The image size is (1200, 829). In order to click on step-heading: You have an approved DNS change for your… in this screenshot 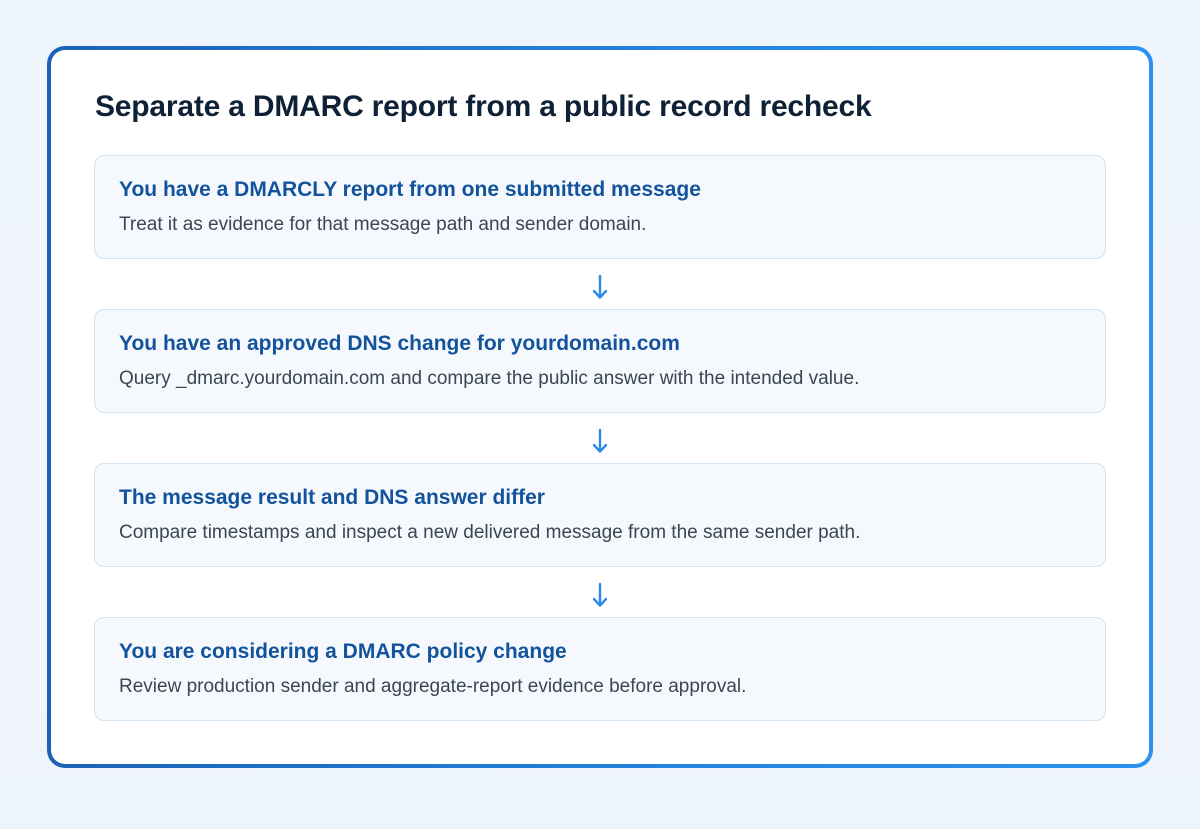, I will do `click(399, 343)`.